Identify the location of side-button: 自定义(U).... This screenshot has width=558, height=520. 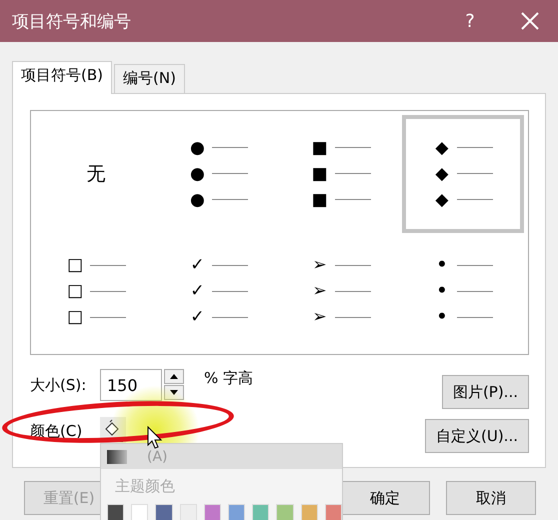
(477, 436).